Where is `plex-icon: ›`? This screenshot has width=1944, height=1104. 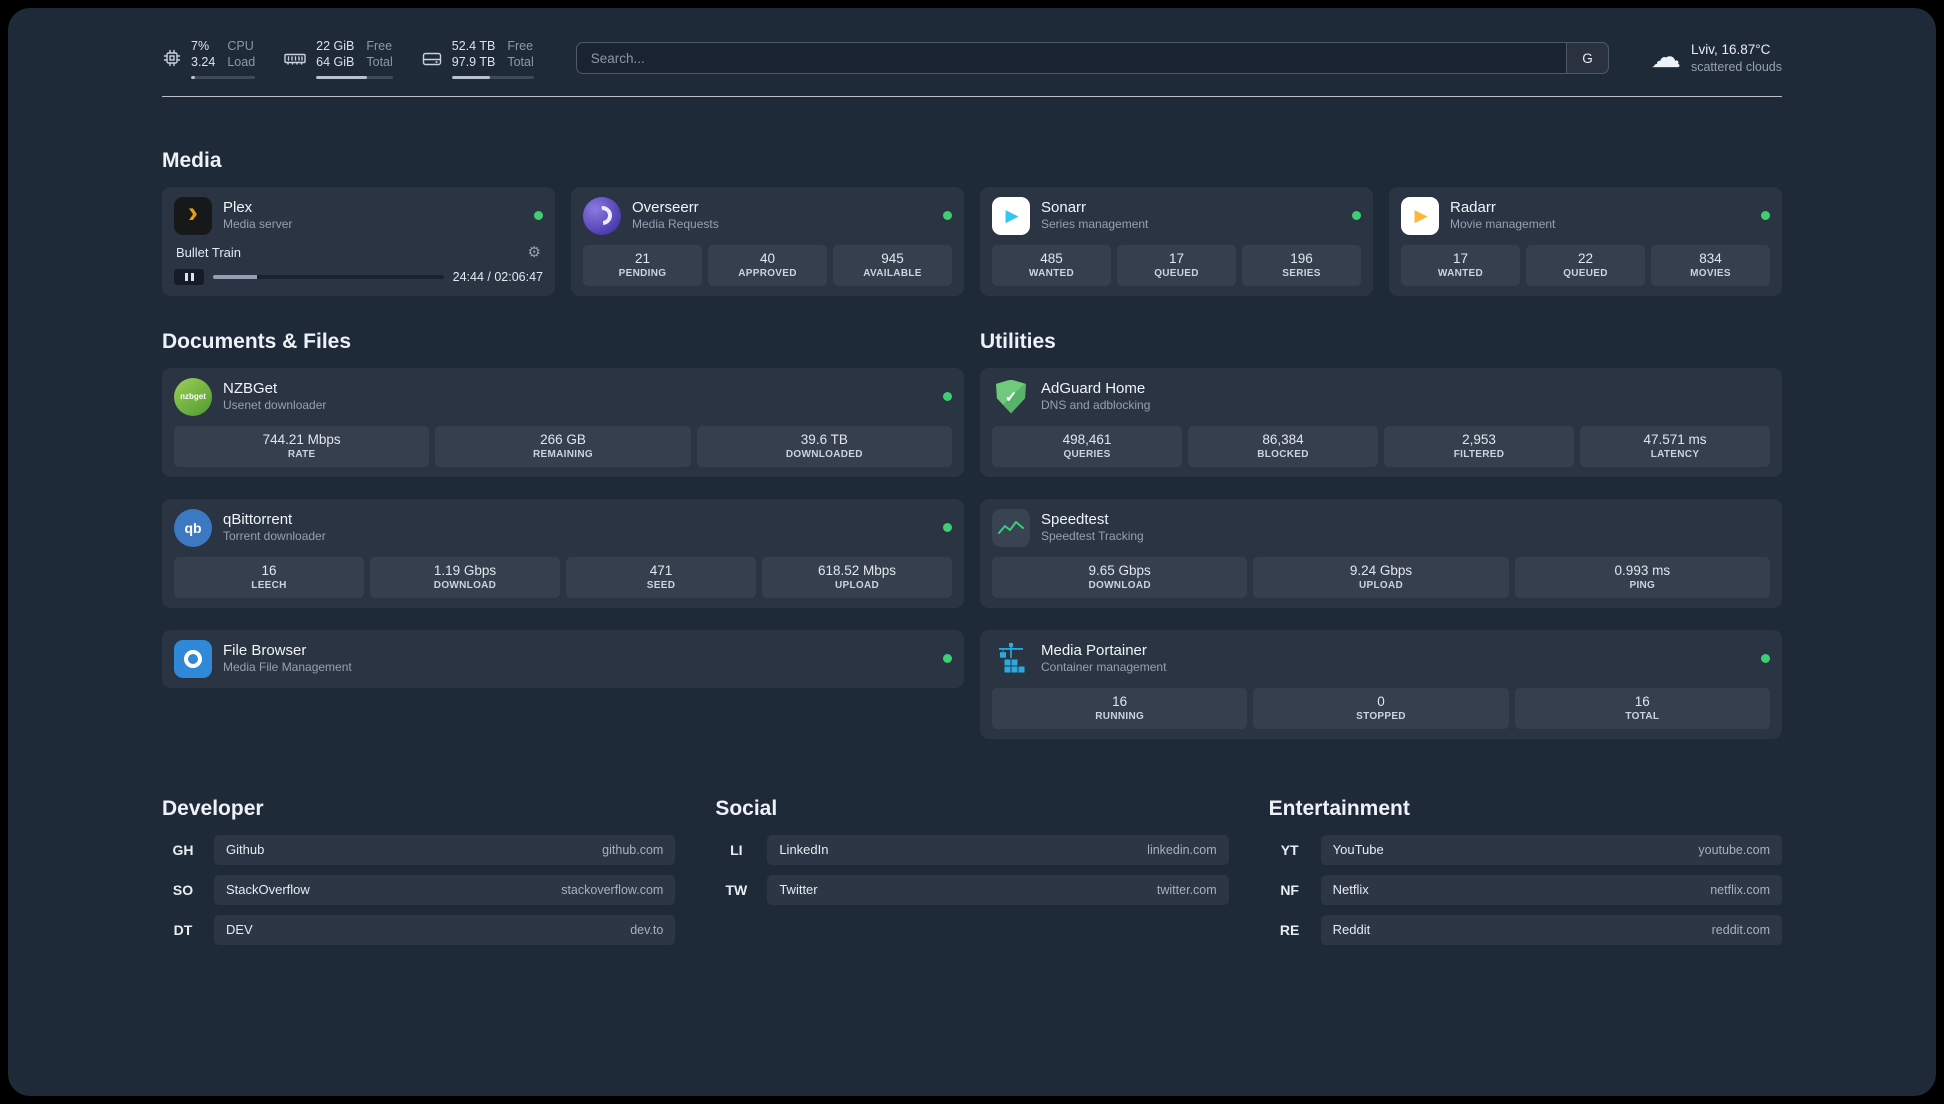
plex-icon: › is located at coordinates (193, 215).